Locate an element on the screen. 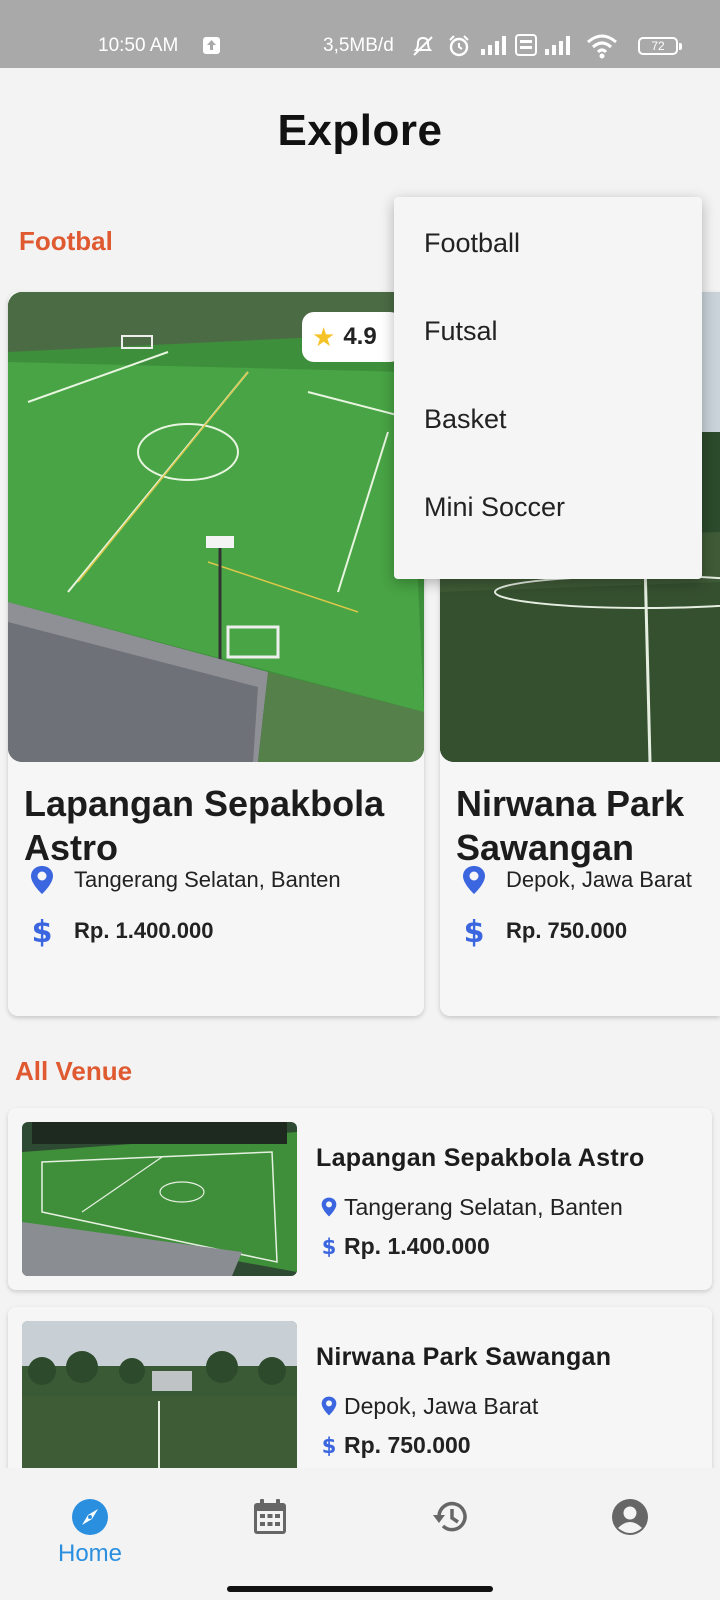 The width and height of the screenshot is (720, 1600). category-section-label: Footbal is located at coordinates (66, 241).